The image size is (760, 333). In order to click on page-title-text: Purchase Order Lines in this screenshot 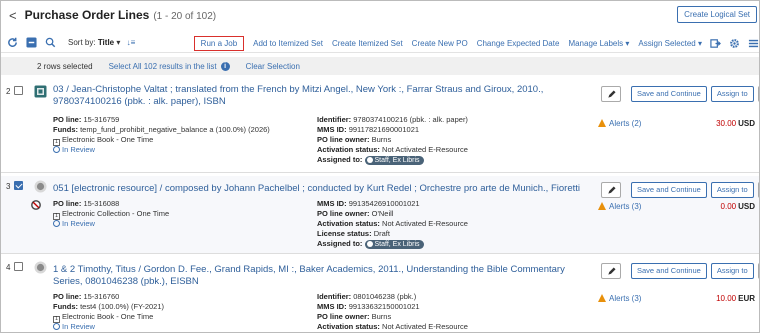, I will do `click(87, 15)`.